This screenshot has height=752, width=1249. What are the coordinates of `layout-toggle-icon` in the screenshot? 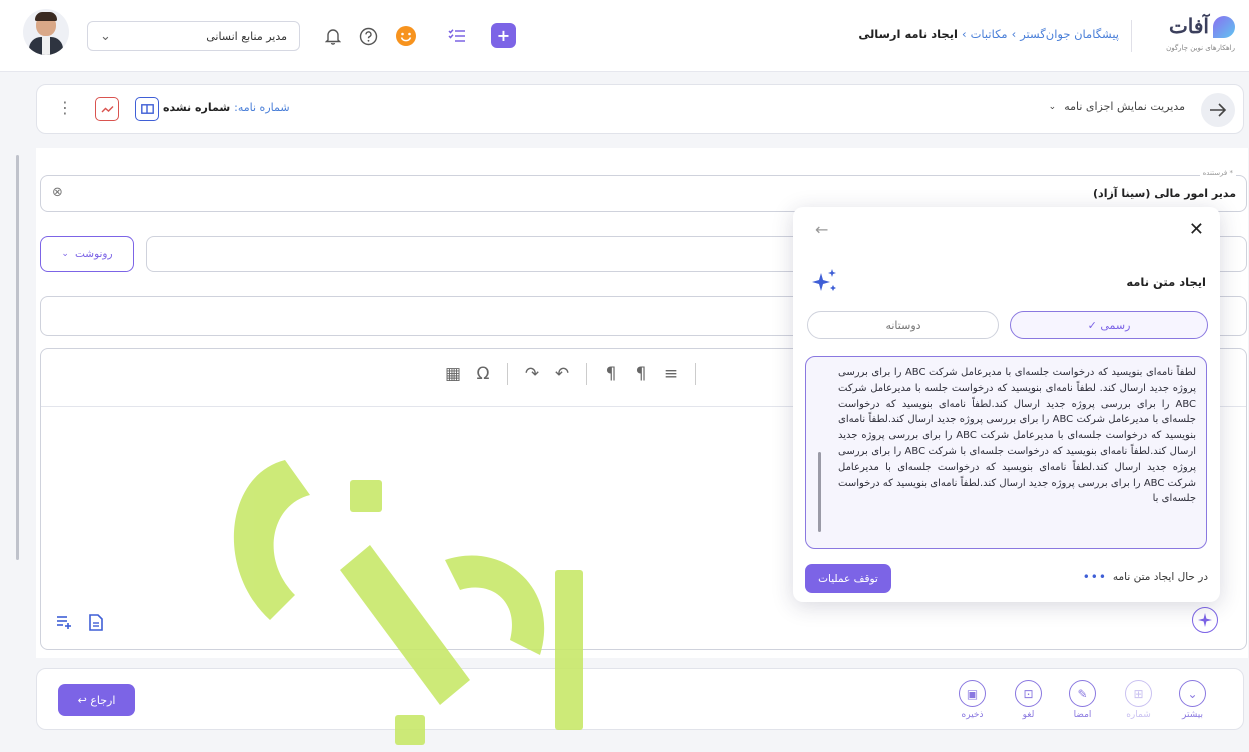 It's located at (147, 109).